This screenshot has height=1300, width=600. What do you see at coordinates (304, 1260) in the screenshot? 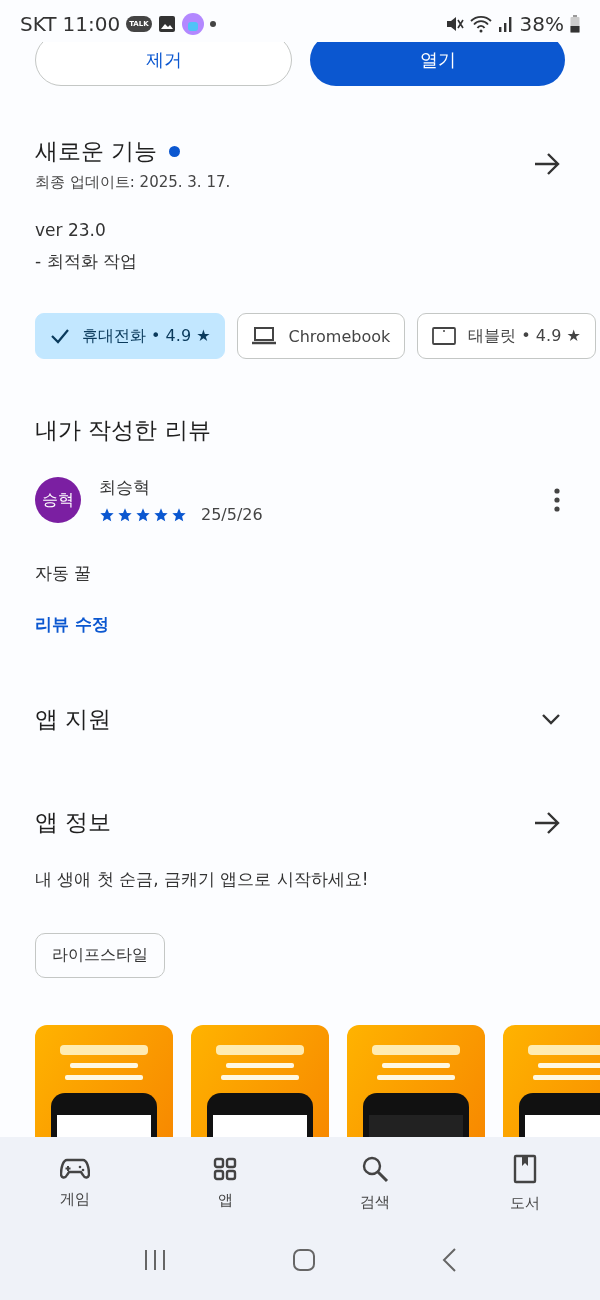
I see `home-icon` at bounding box center [304, 1260].